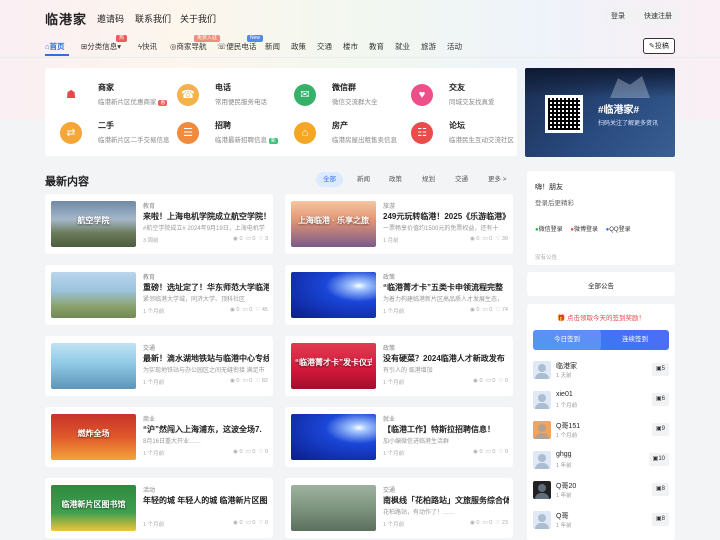  What do you see at coordinates (352, 96) in the screenshot?
I see `category-item: ✉ 微信群 微信交流群大全` at bounding box center [352, 96].